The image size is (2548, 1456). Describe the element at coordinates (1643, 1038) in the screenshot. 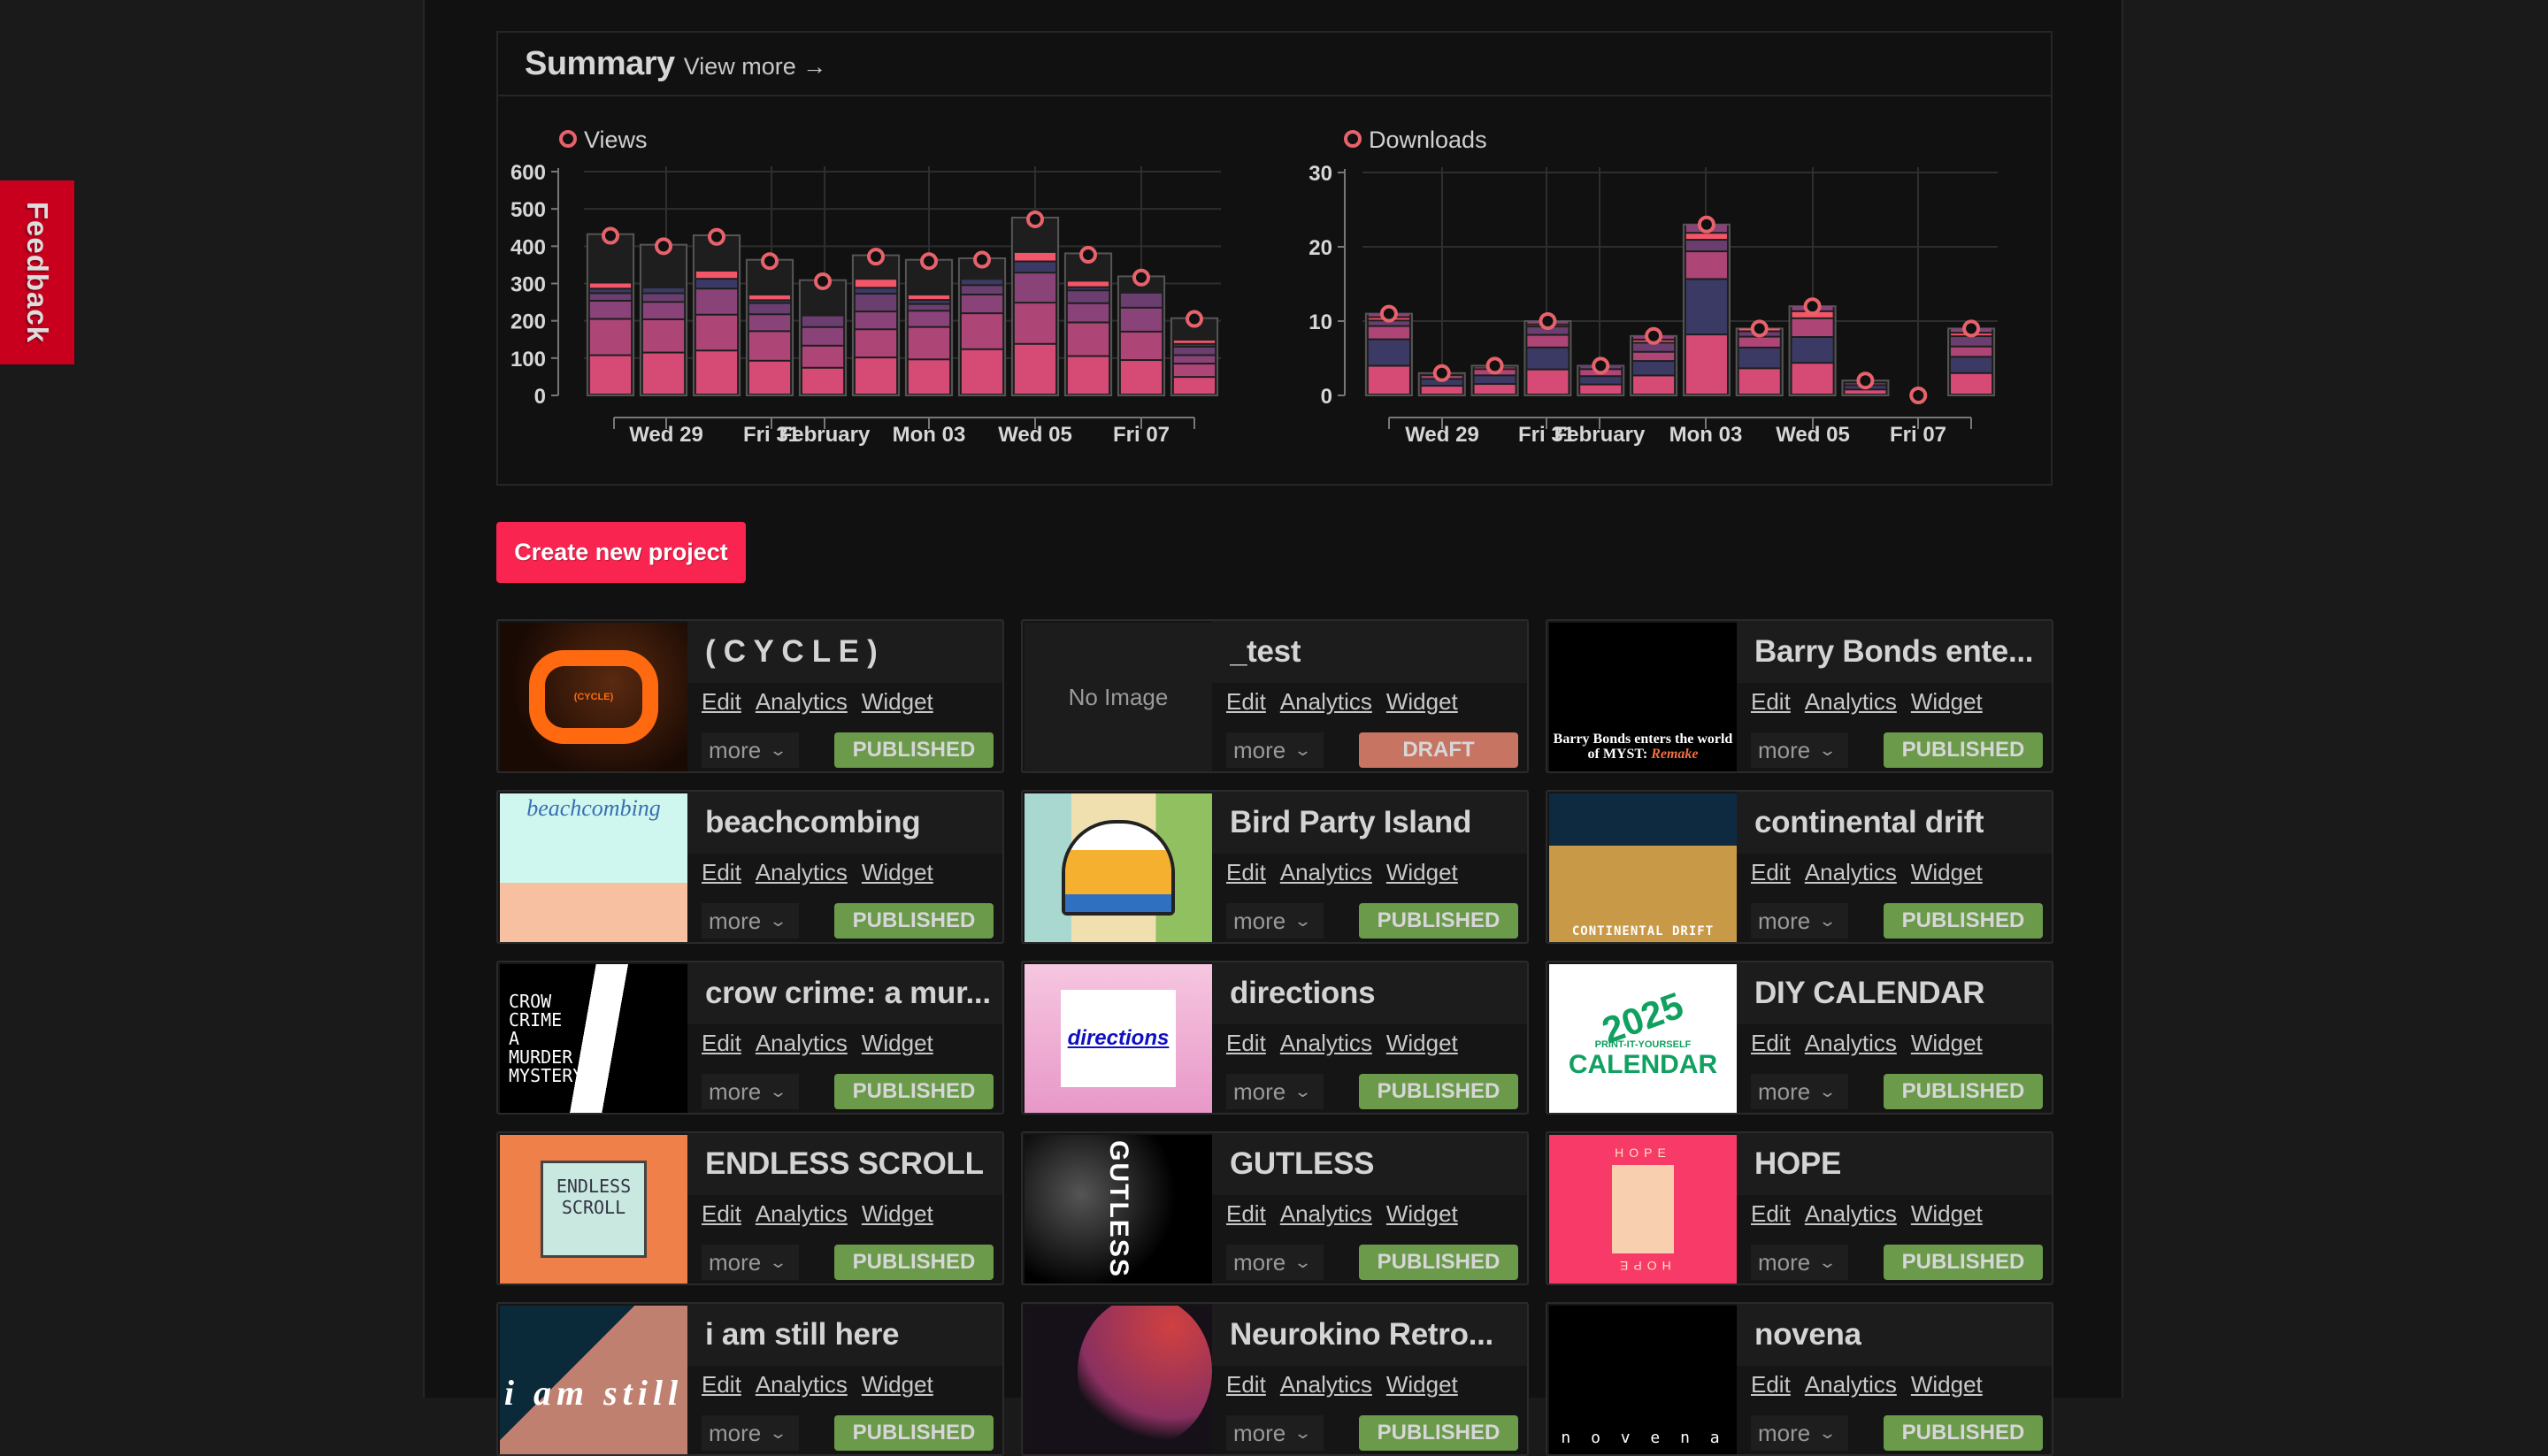

I see `project-thumbnail: 2025 PRINT-IT-YOURSELF CALENDAR` at that location.